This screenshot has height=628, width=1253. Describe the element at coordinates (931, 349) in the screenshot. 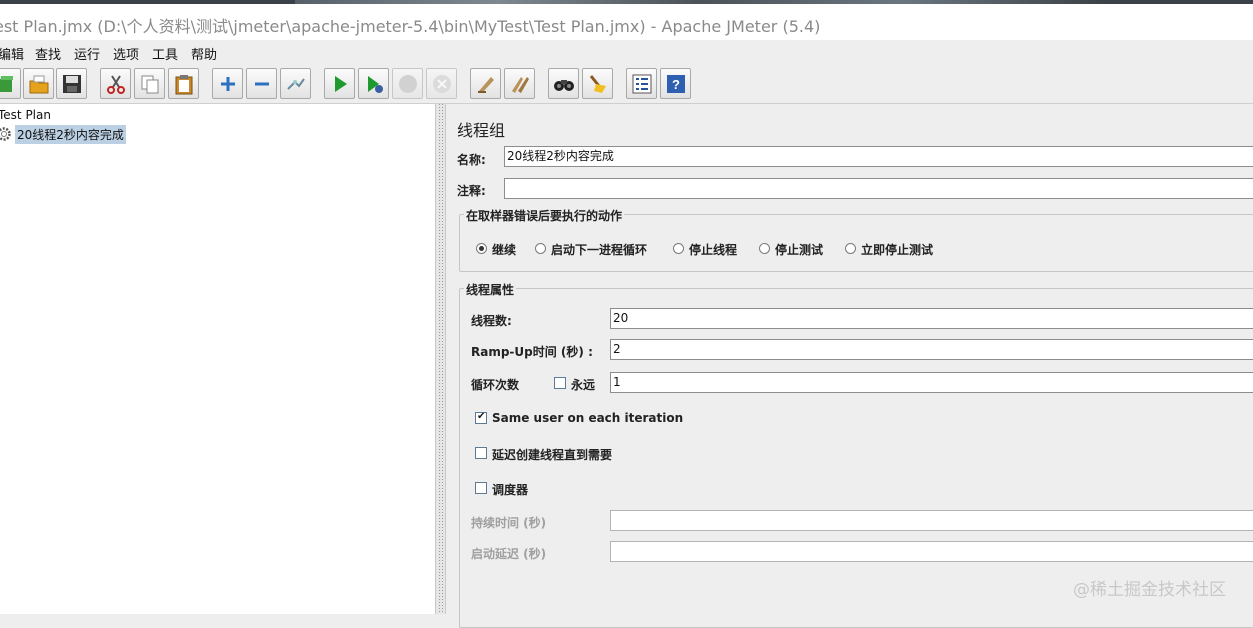

I see `rampup-field: 2` at that location.